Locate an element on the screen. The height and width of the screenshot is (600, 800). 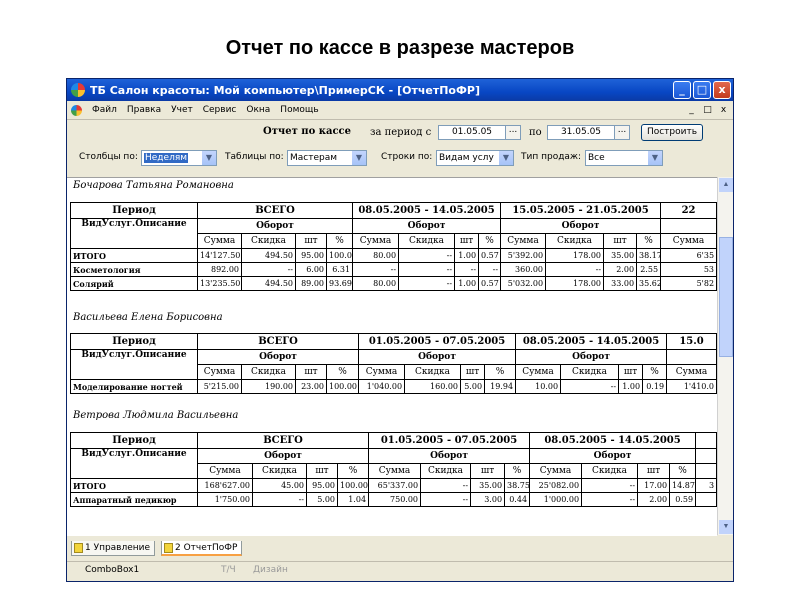
table-cell: 1.04 is located at coordinates (353, 499).